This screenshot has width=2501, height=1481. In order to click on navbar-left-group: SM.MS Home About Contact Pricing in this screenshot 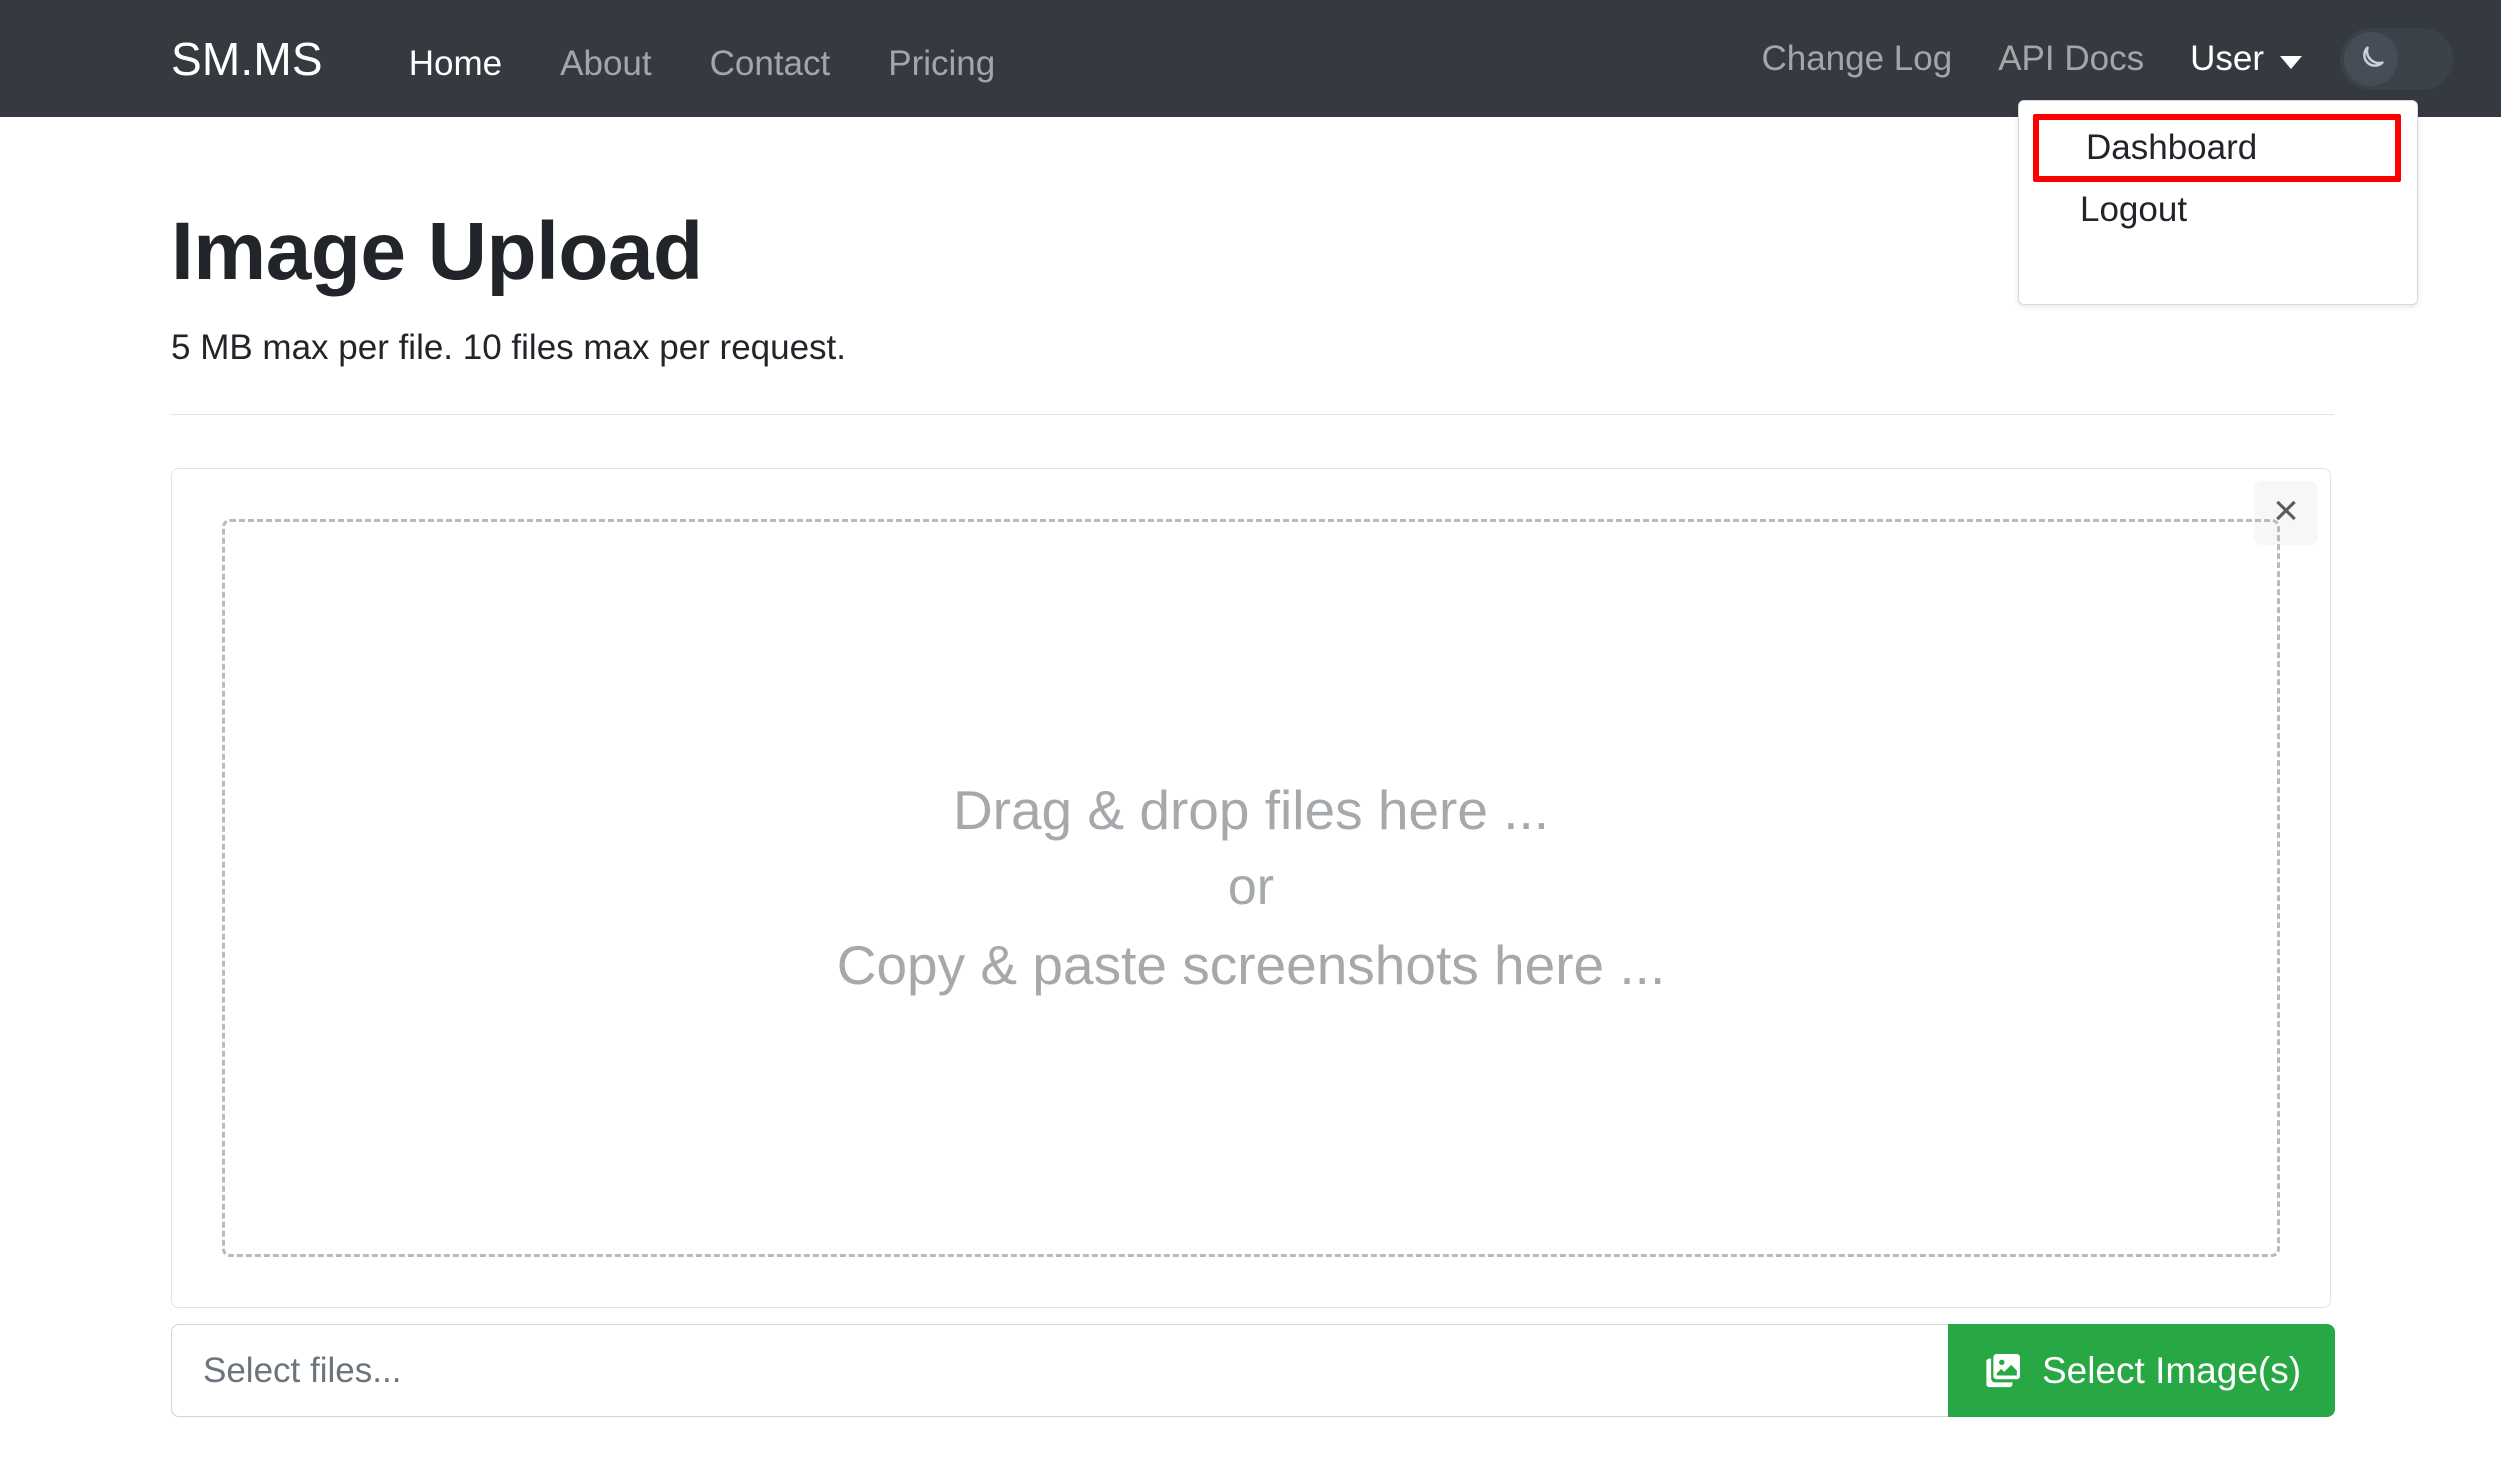, I will do `click(597, 59)`.